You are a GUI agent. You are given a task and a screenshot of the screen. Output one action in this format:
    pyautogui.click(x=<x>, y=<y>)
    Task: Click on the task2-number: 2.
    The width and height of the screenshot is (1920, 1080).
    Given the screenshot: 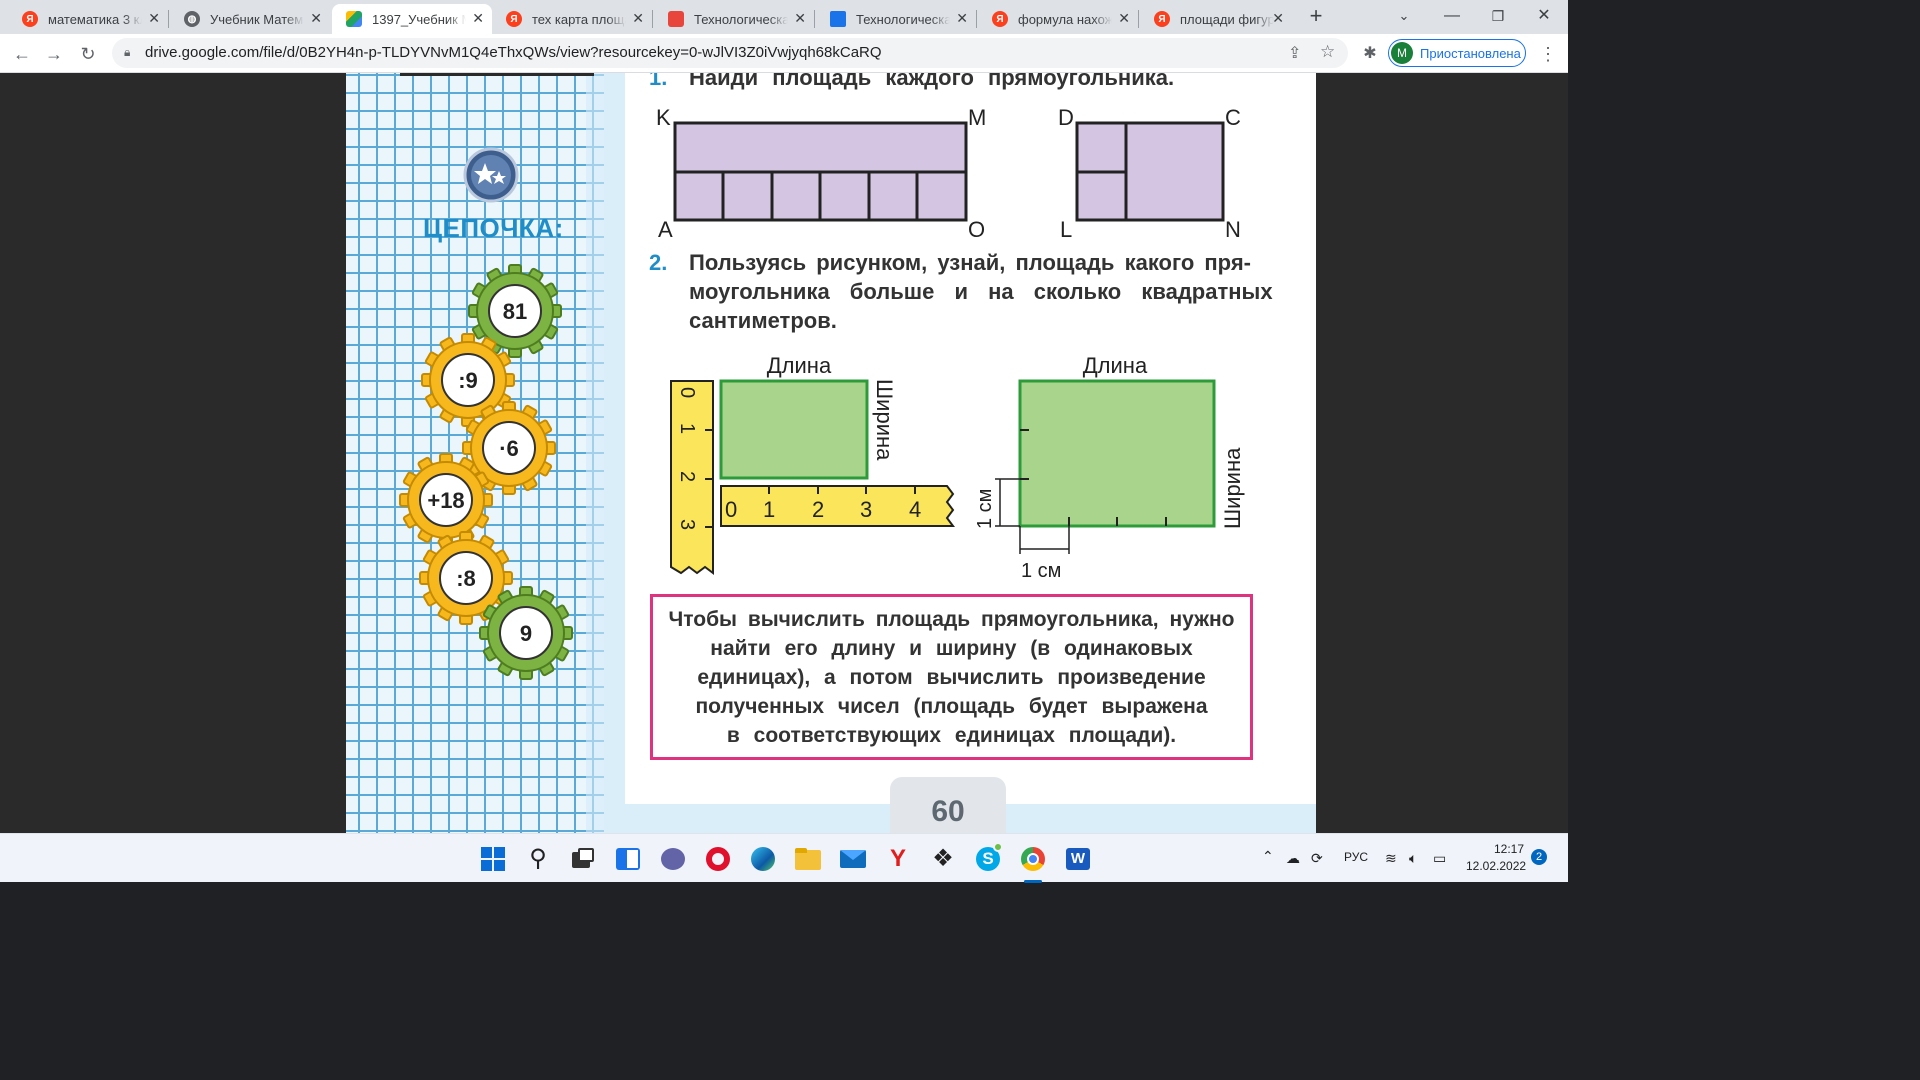 What is the action you would take?
    pyautogui.click(x=658, y=262)
    